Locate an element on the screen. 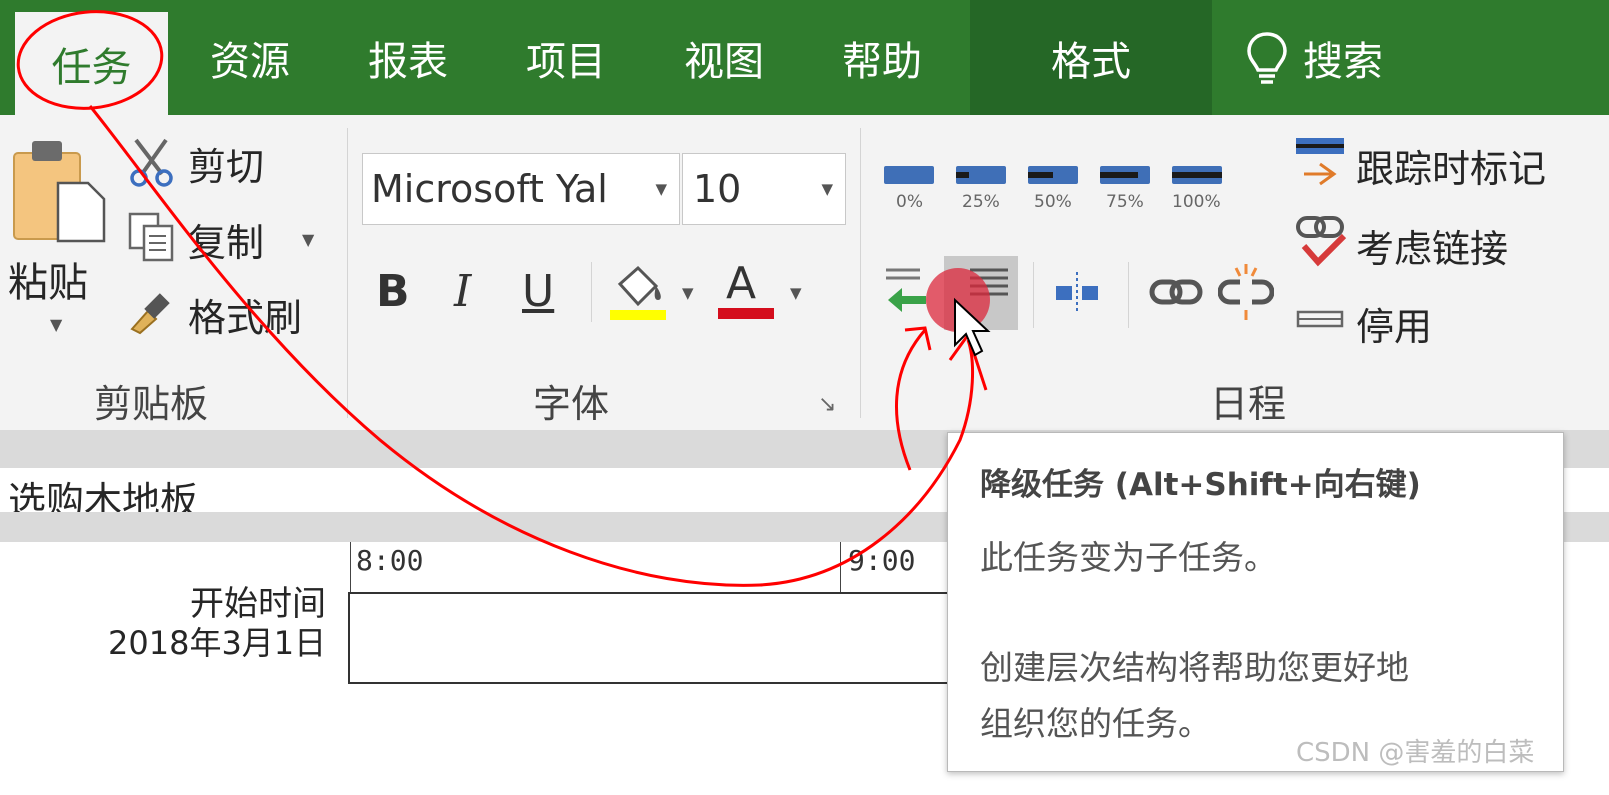 The width and height of the screenshot is (1609, 795). outdent-task-button is located at coordinates (910, 292).